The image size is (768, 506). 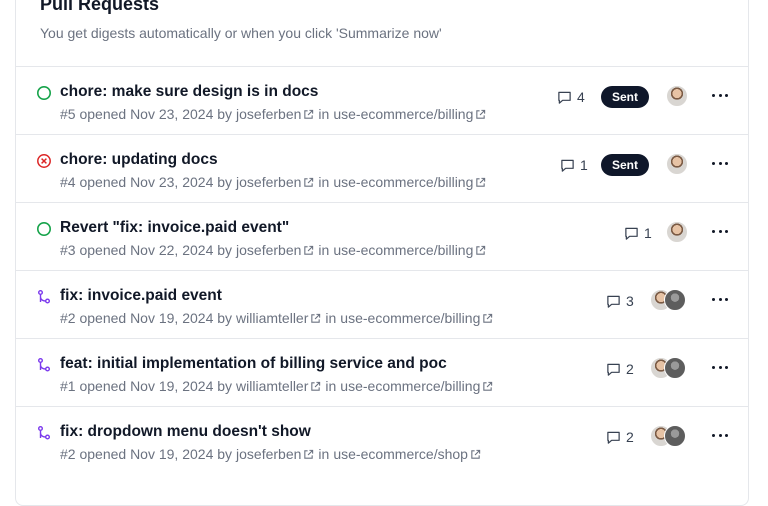 I want to click on pr-title: fix: invoice.paid event, so click(x=141, y=296).